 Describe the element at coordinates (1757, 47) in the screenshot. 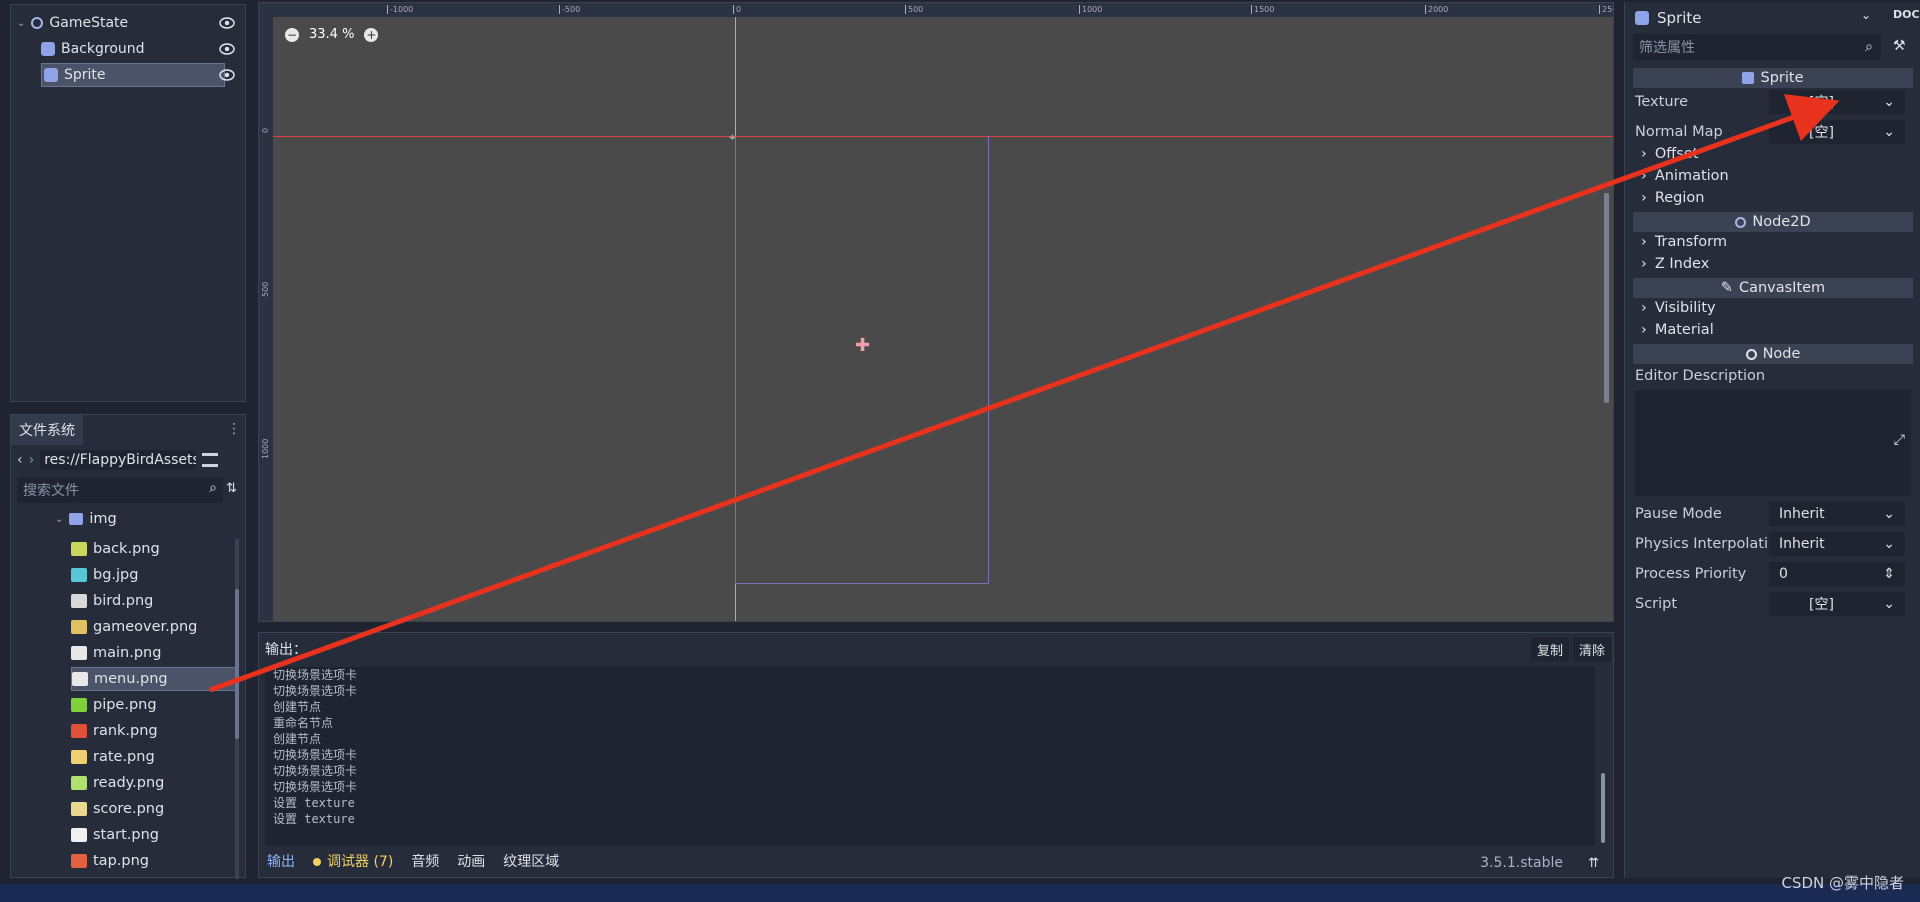

I see `property-filter-input: 筛选属性 ⌕` at that location.